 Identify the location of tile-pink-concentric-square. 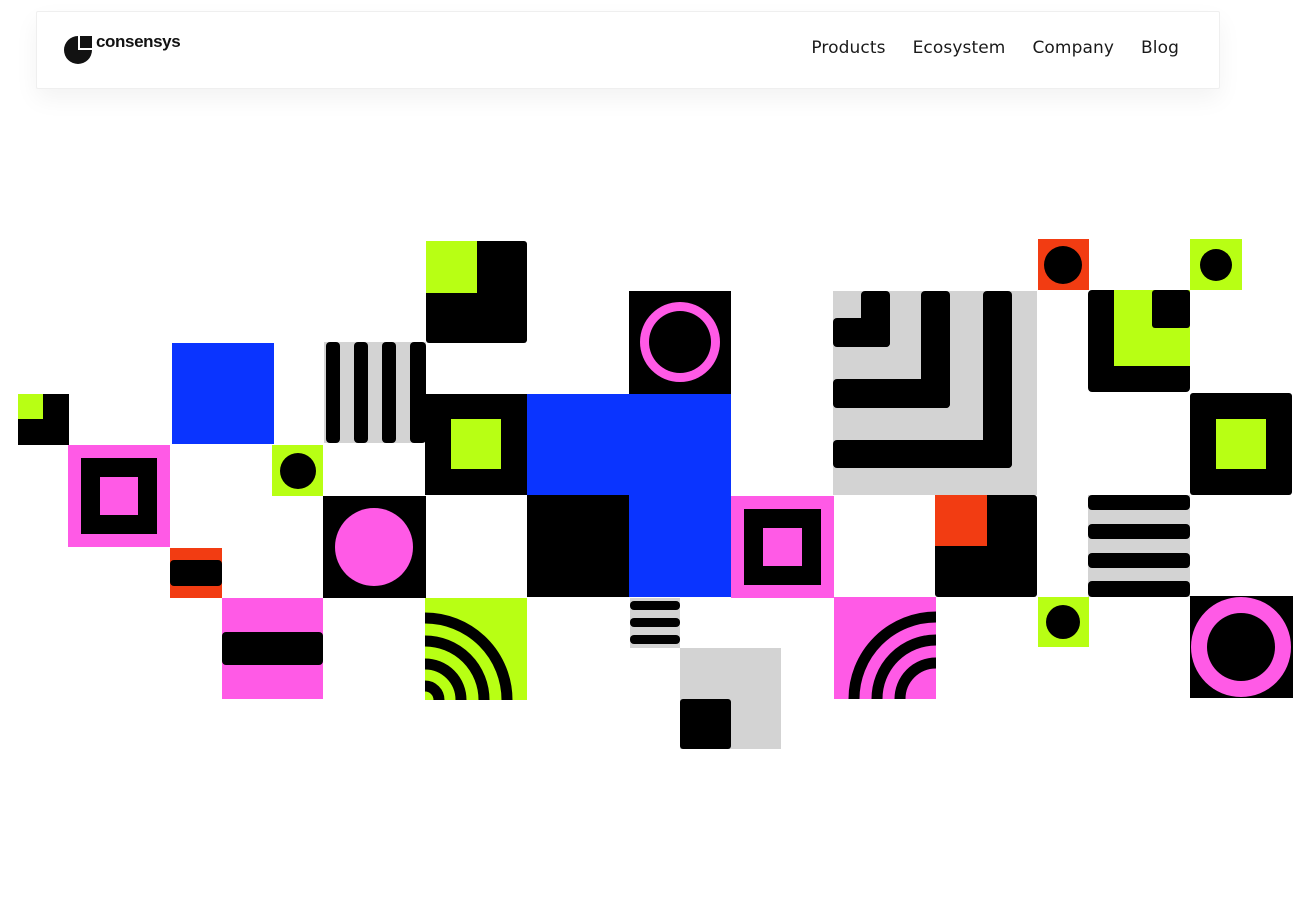
(119, 496).